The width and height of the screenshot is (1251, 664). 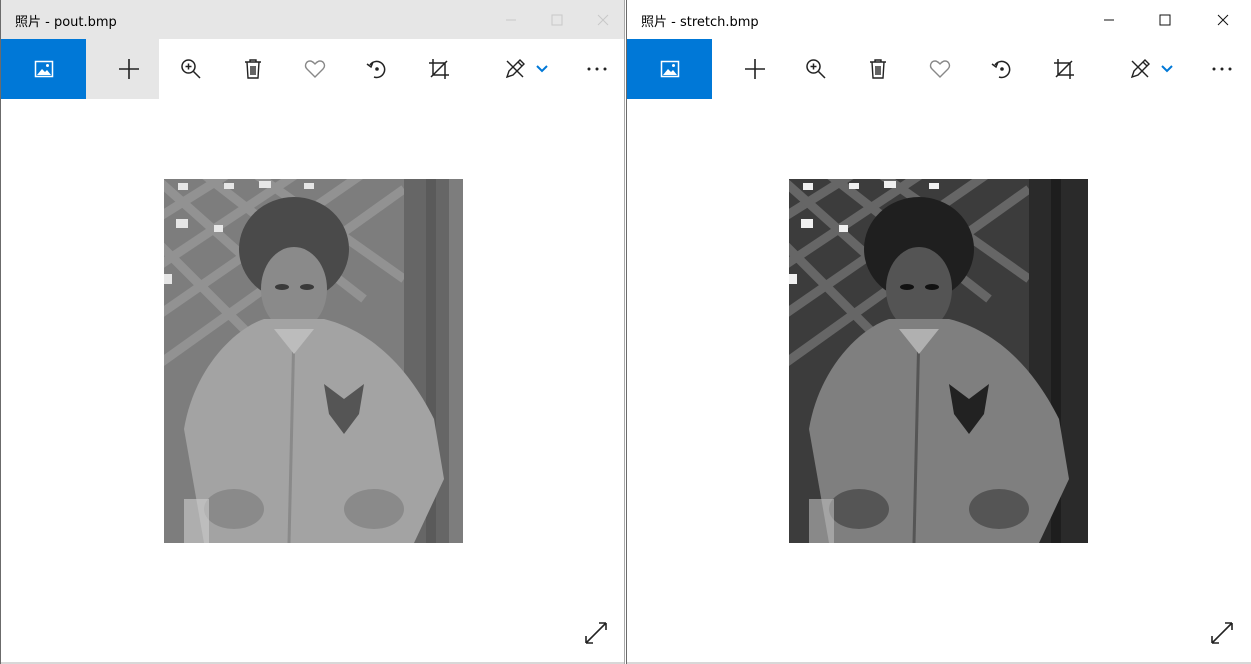 What do you see at coordinates (939, 19) in the screenshot?
I see `title-bar: 照片 - stretch.bmp` at bounding box center [939, 19].